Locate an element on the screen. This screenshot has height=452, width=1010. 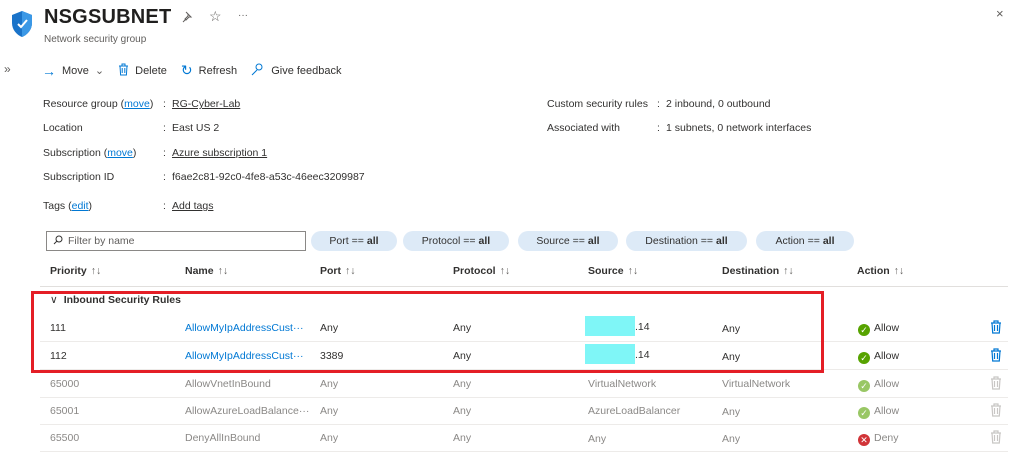
column-header-name: Name ↑↓ is located at coordinates (206, 271).